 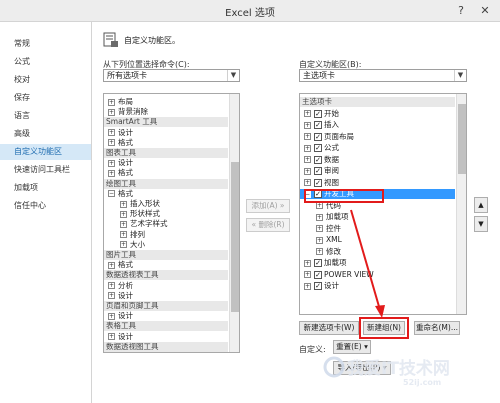 I want to click on new-tab-button: 新建选项卡(W), so click(x=329, y=328).